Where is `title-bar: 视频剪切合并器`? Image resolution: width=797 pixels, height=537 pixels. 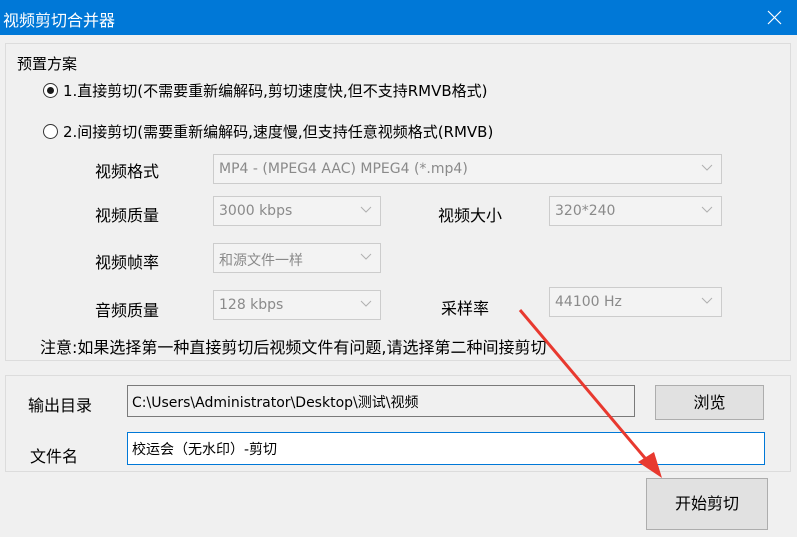 title-bar: 视频剪切合并器 is located at coordinates (398, 17).